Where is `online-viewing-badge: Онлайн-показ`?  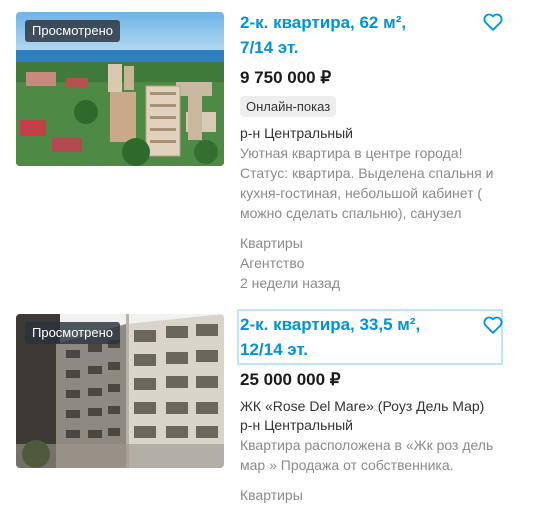 online-viewing-badge: Онлайн-показ is located at coordinates (288, 106).